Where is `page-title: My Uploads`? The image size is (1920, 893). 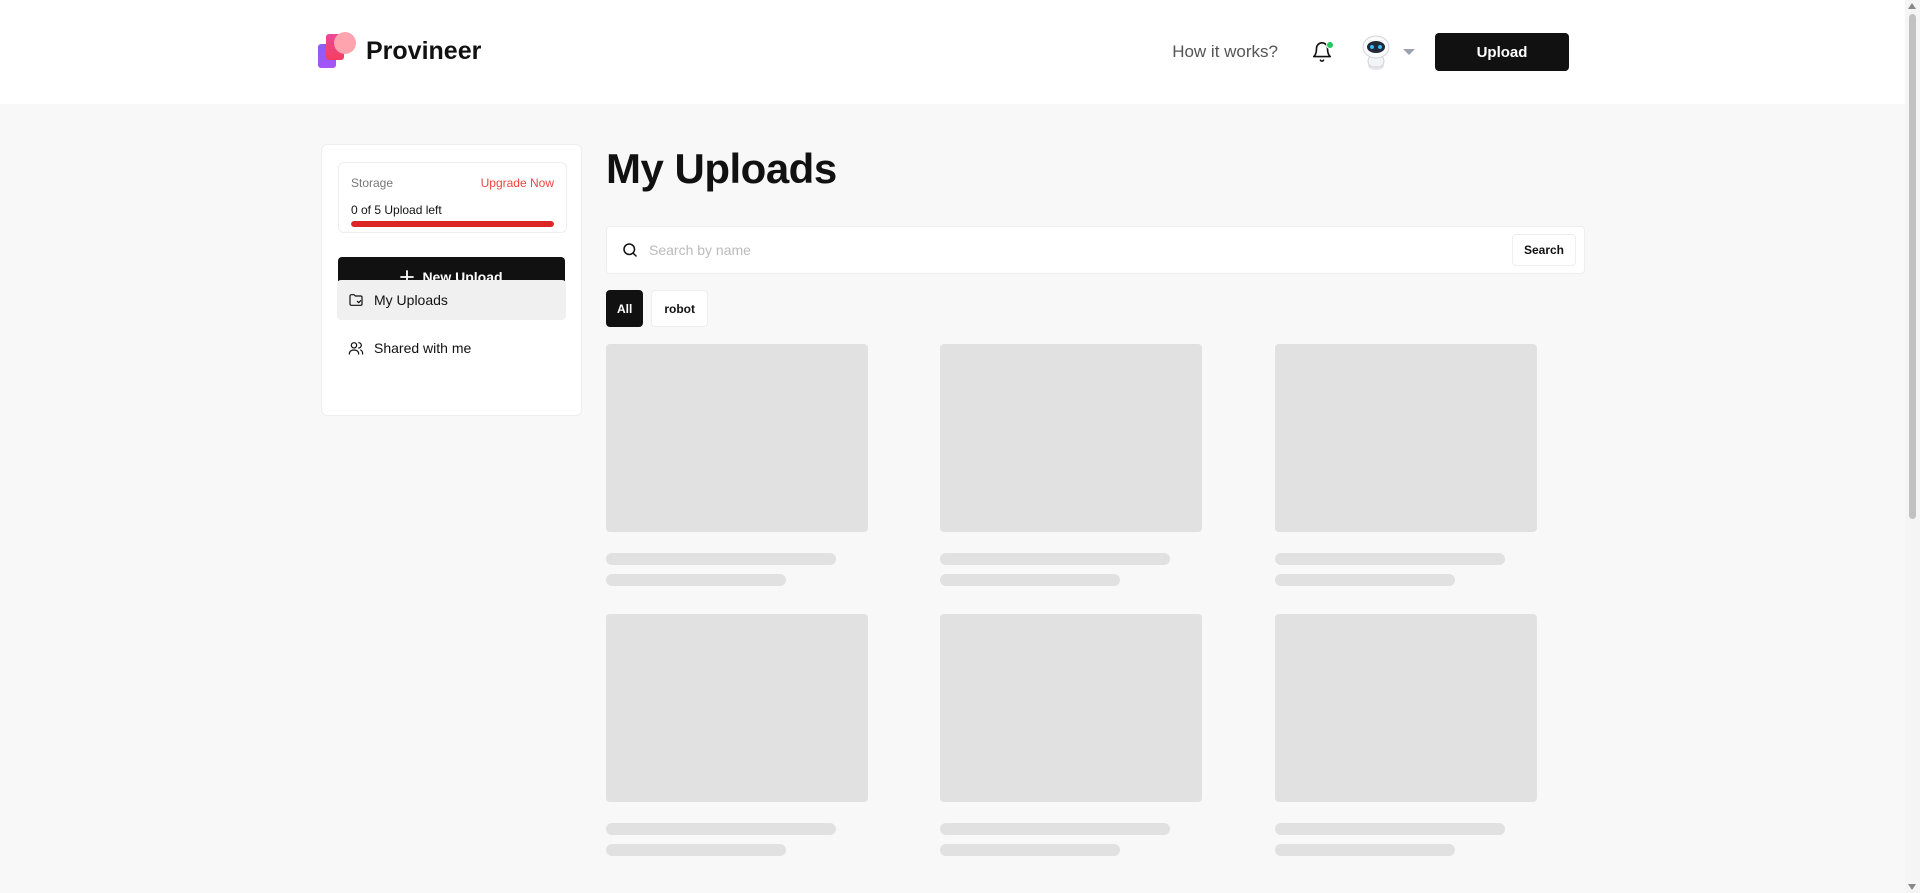 page-title: My Uploads is located at coordinates (721, 168).